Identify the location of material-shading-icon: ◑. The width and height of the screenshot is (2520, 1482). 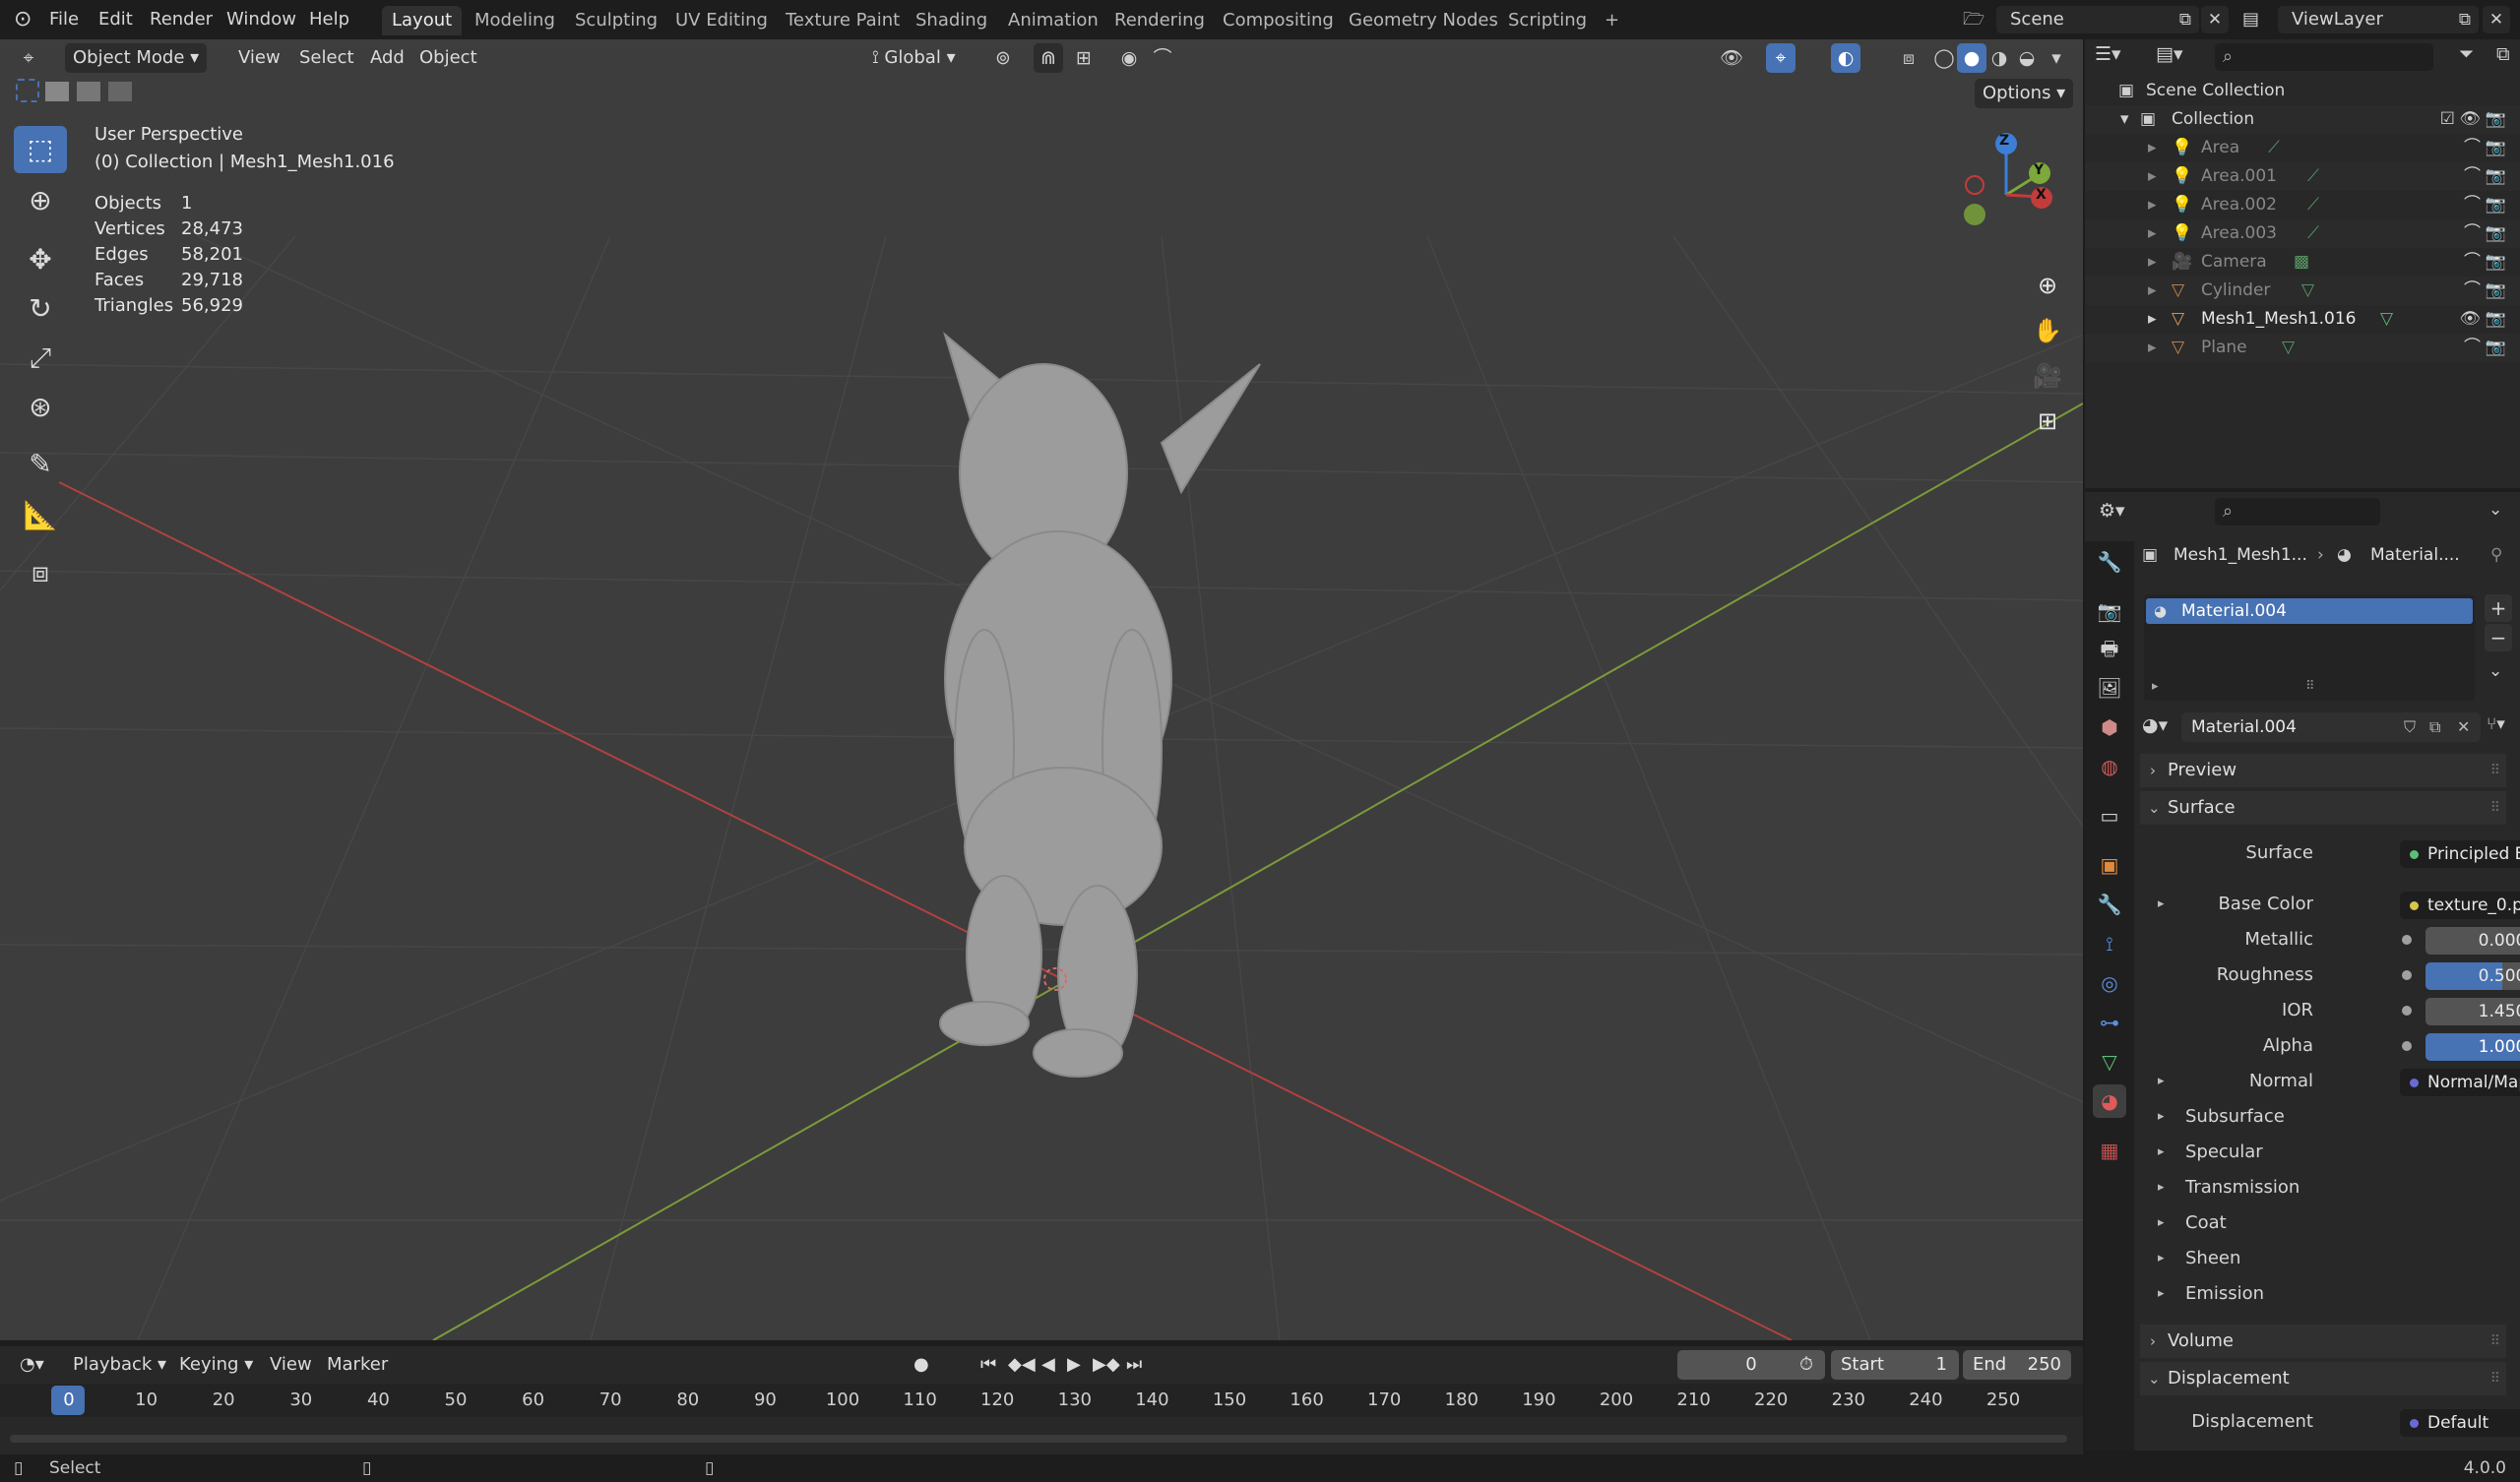
(1999, 58).